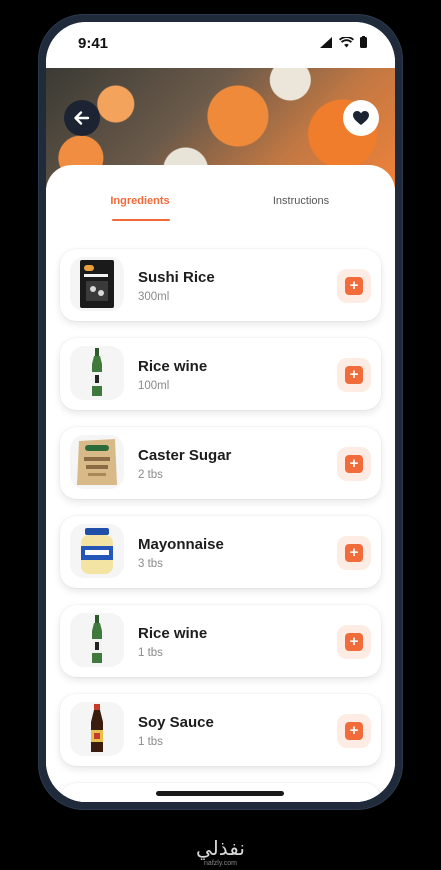 This screenshot has height=870, width=441. What do you see at coordinates (363, 42) in the screenshot?
I see `battery-icon` at bounding box center [363, 42].